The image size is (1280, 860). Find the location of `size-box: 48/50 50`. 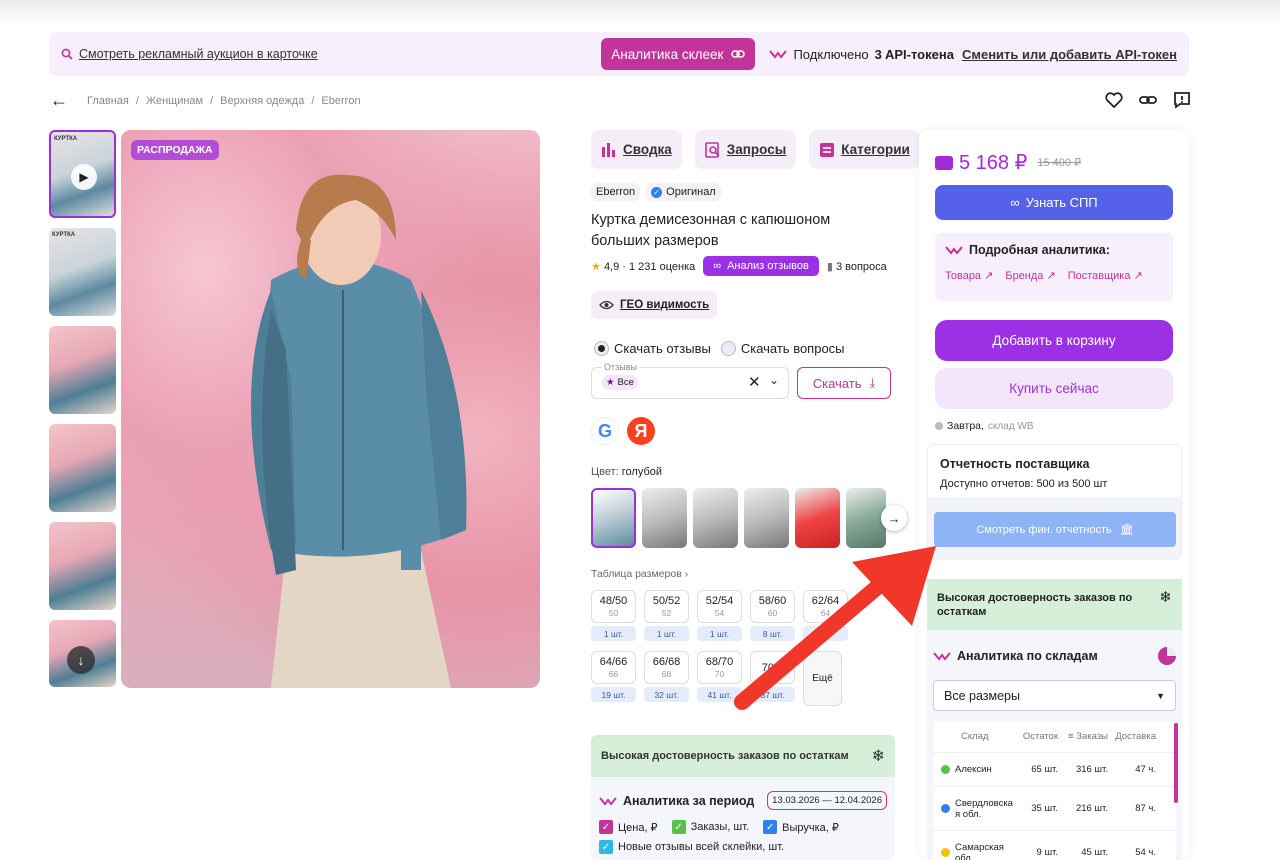

size-box: 48/50 50 is located at coordinates (613, 606).